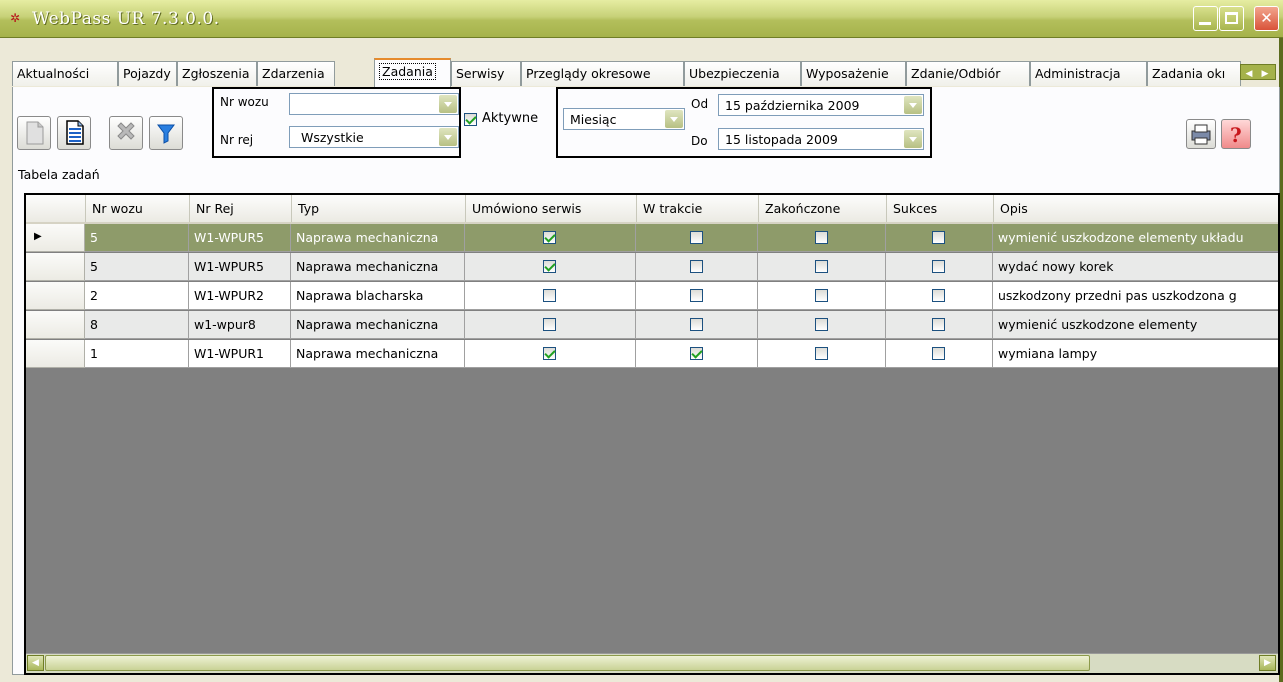 This screenshot has width=1283, height=682. Describe the element at coordinates (55, 238) in the screenshot. I see `row-header: ▶` at that location.